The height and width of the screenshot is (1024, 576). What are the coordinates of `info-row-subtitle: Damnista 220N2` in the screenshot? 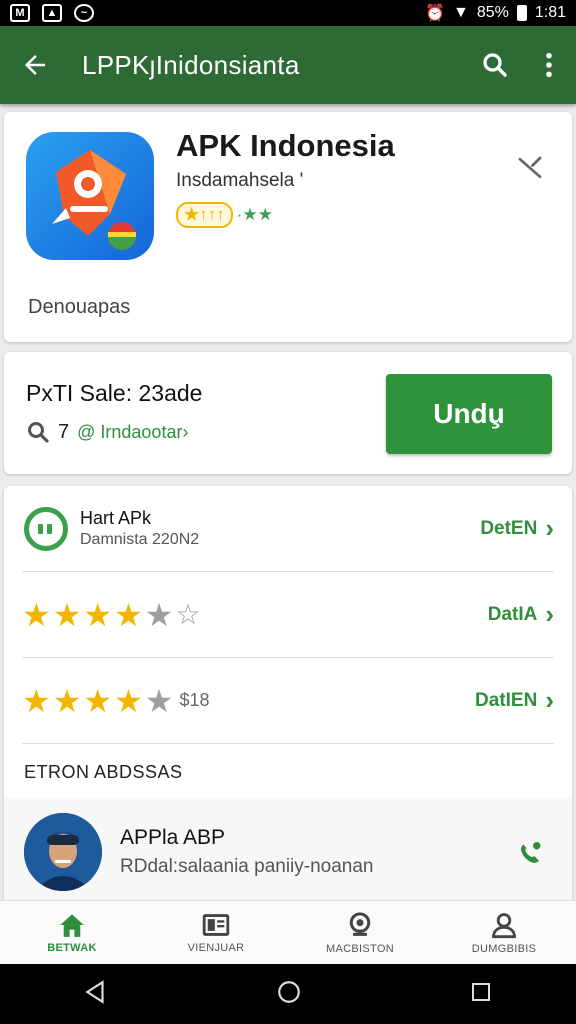 It's located at (140, 539).